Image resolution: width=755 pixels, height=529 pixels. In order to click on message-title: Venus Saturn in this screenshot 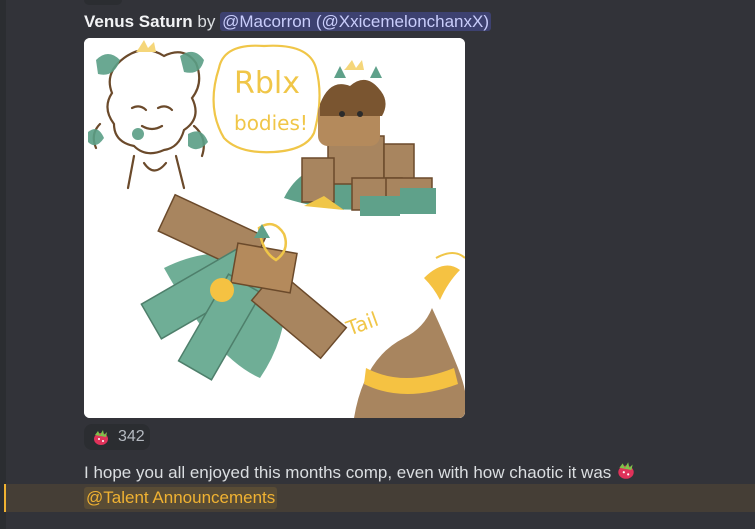, I will do `click(138, 21)`.